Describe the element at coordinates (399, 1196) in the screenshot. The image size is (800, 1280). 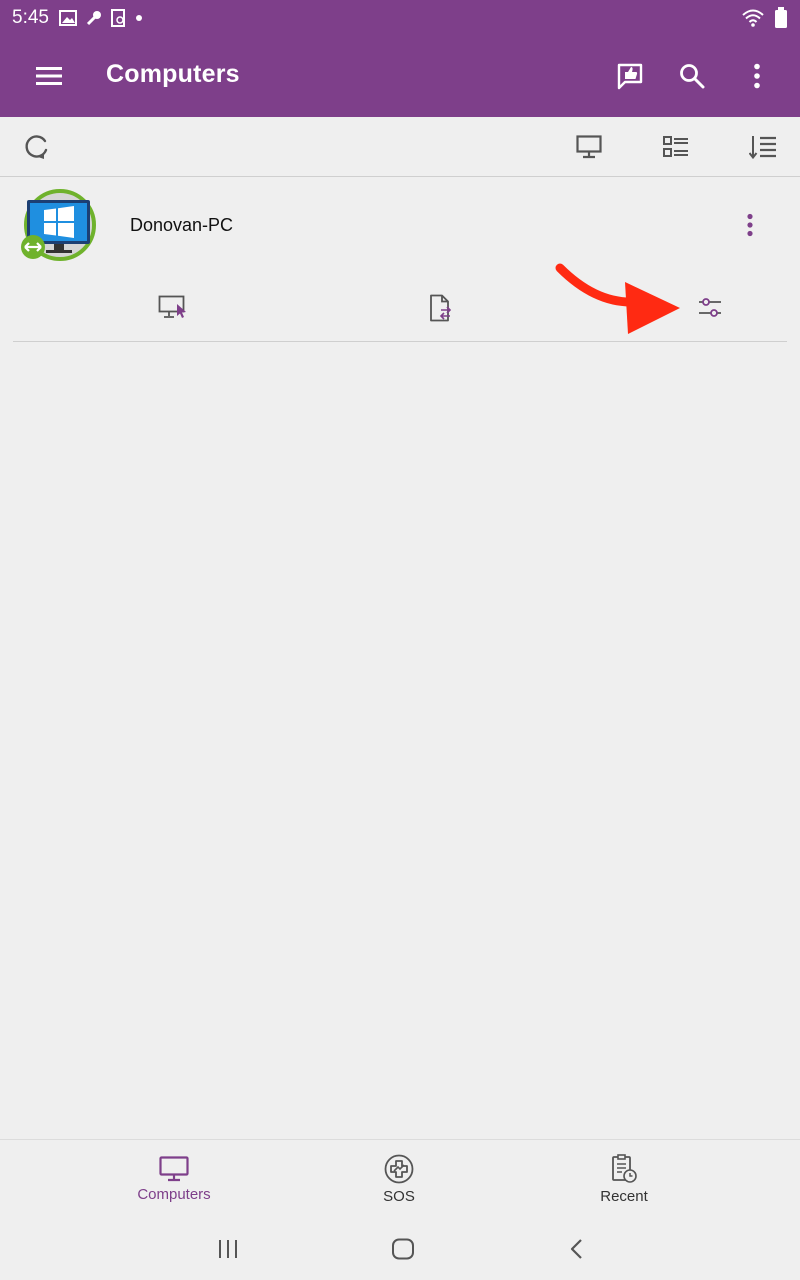
I see `nav-sos-label: SOS` at that location.